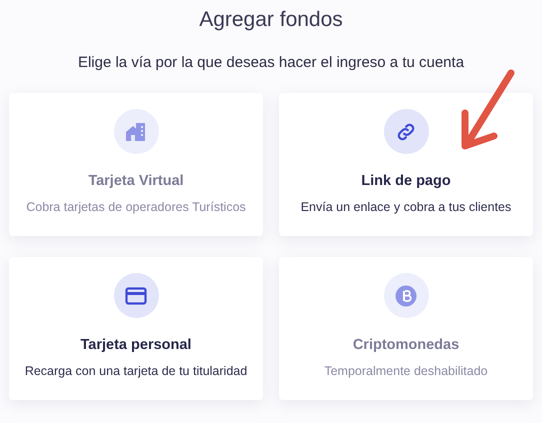 This screenshot has width=542, height=423. Describe the element at coordinates (271, 62) in the screenshot. I see `page-subtitle: Elige la vía por la que deseas hacer el ingreso a tu cuenta` at that location.